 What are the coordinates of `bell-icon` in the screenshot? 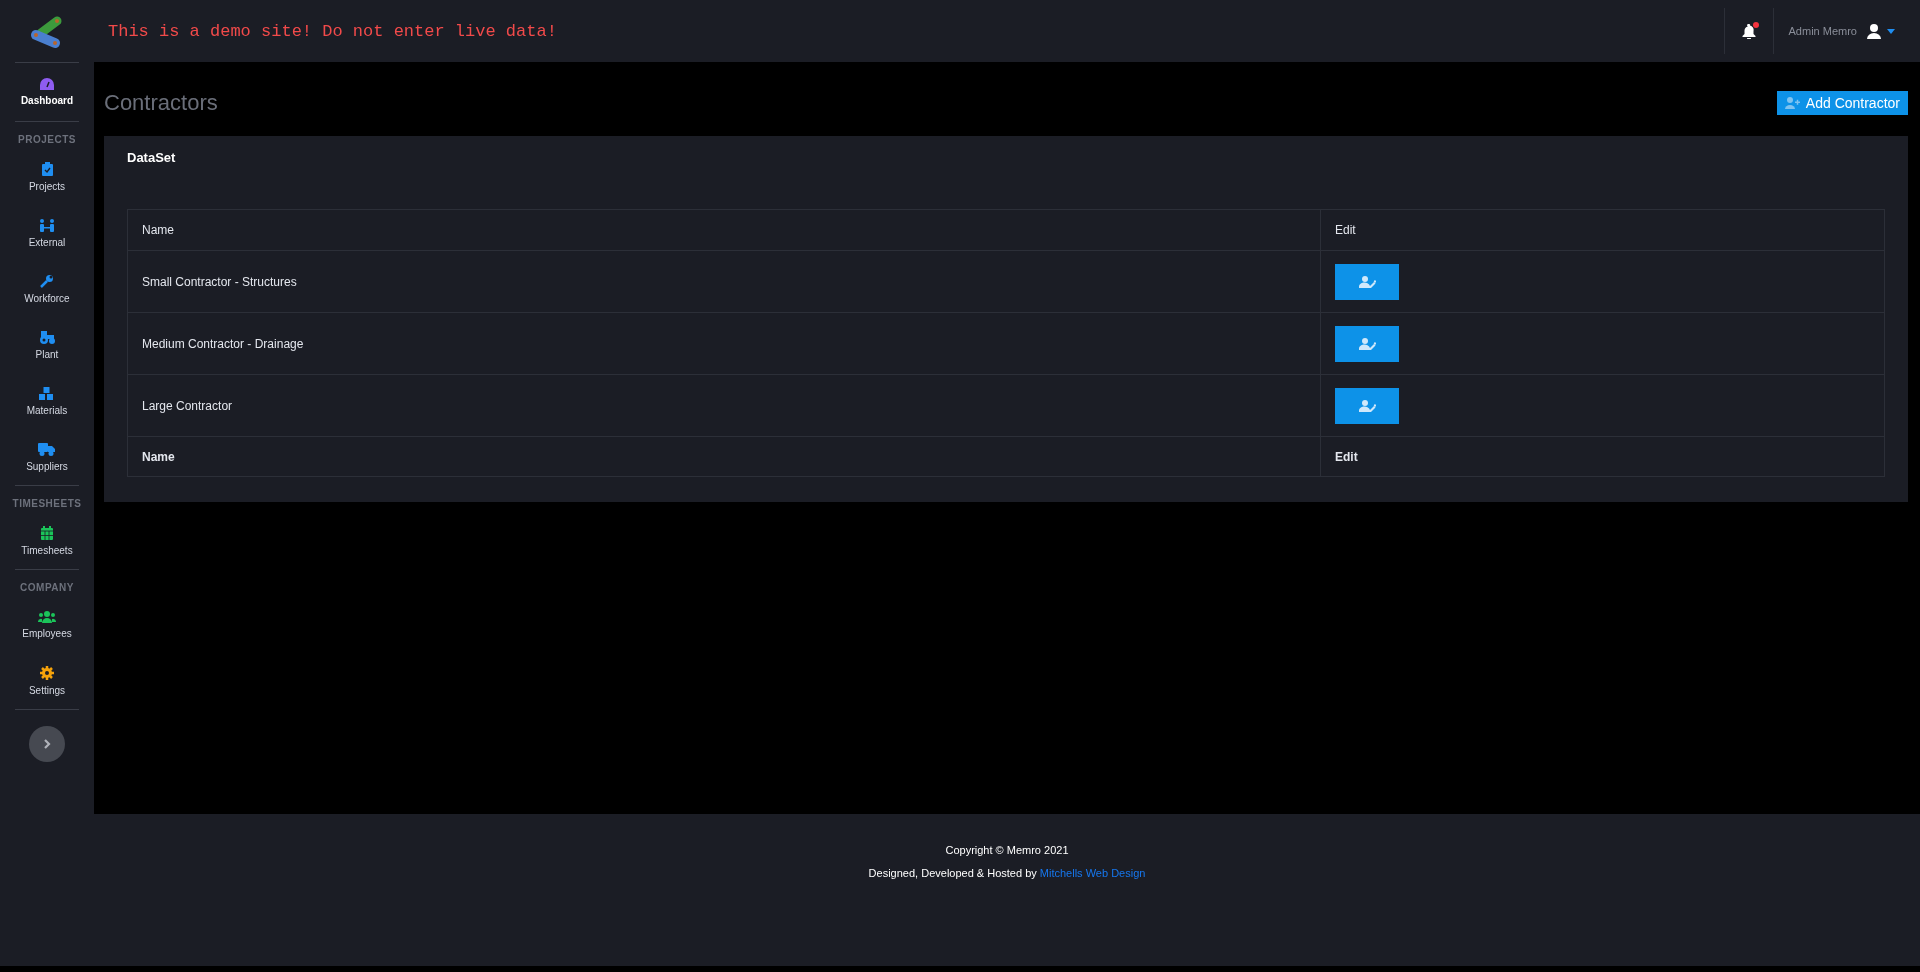 It's located at (1748, 31).